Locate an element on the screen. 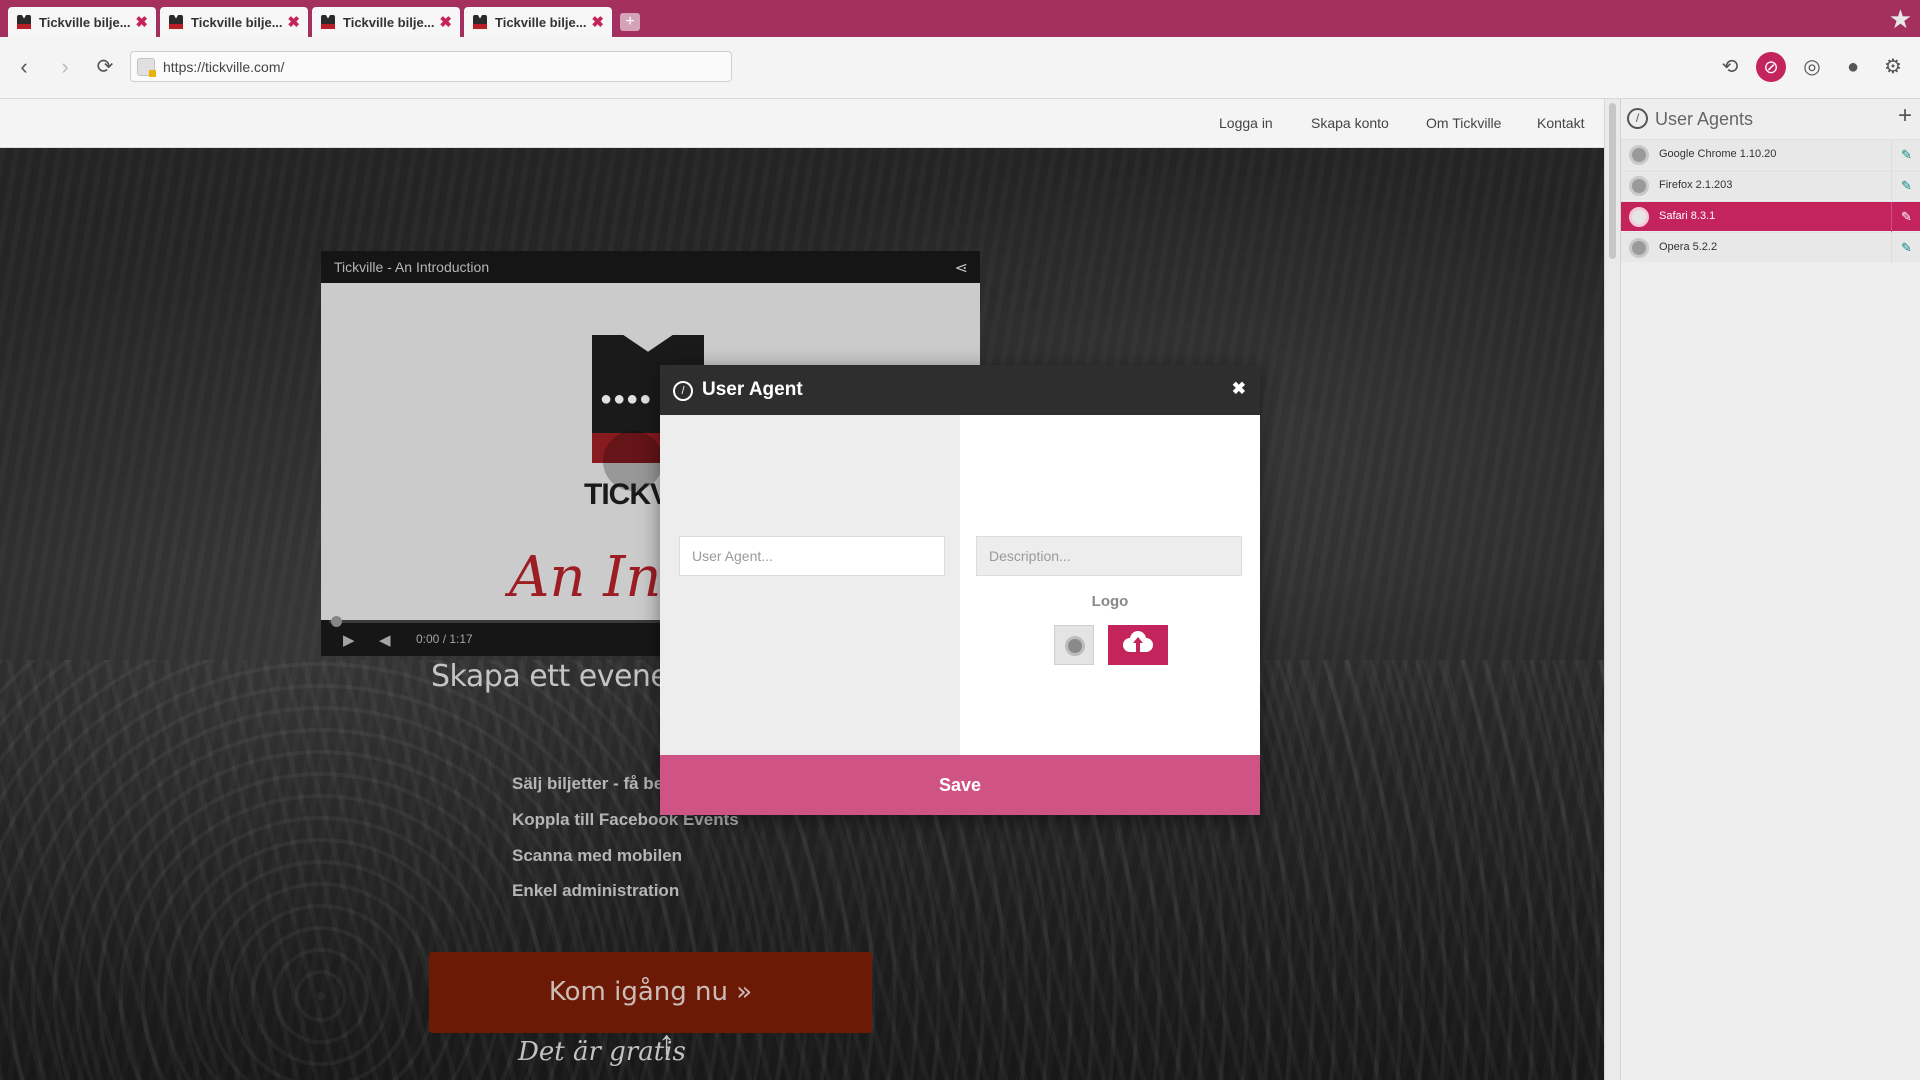 This screenshot has height=1080, width=1920. user-agent-label: Safari 8.3.1 is located at coordinates (1687, 216).